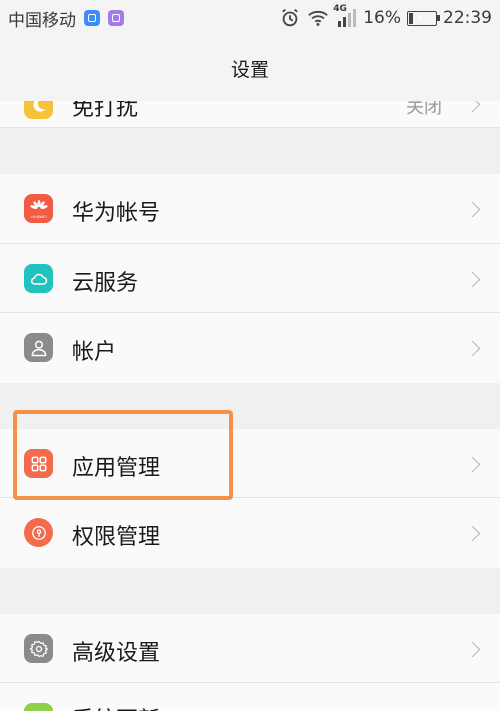  Describe the element at coordinates (318, 18) in the screenshot. I see `wifi-icon` at that location.